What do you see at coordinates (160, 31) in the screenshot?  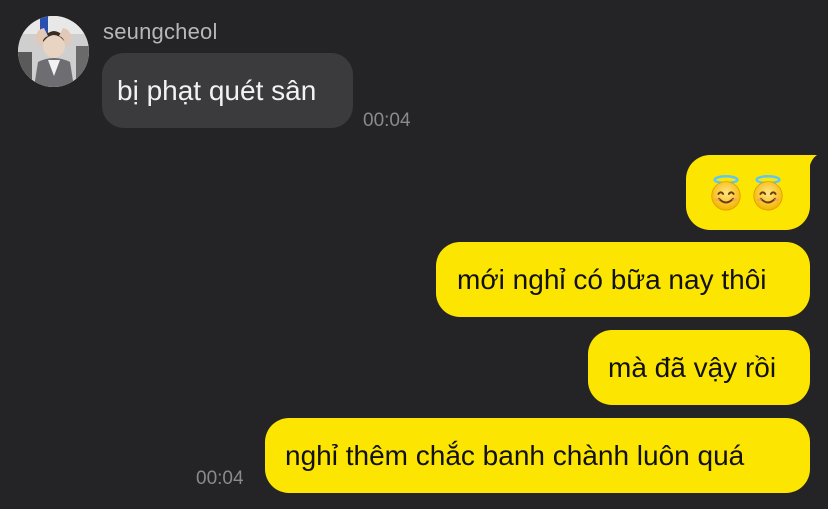 I see `sender-name: seungcheol` at bounding box center [160, 31].